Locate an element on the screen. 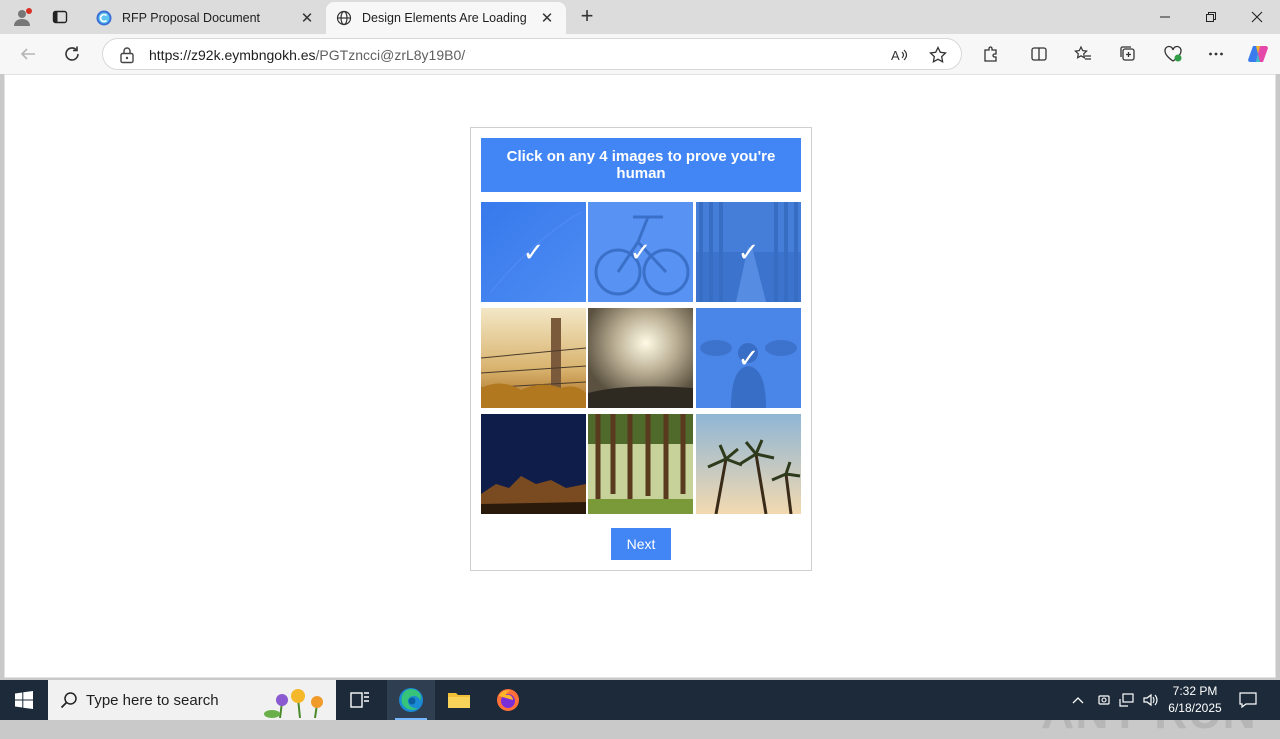  refresh-button is located at coordinates (72, 54).